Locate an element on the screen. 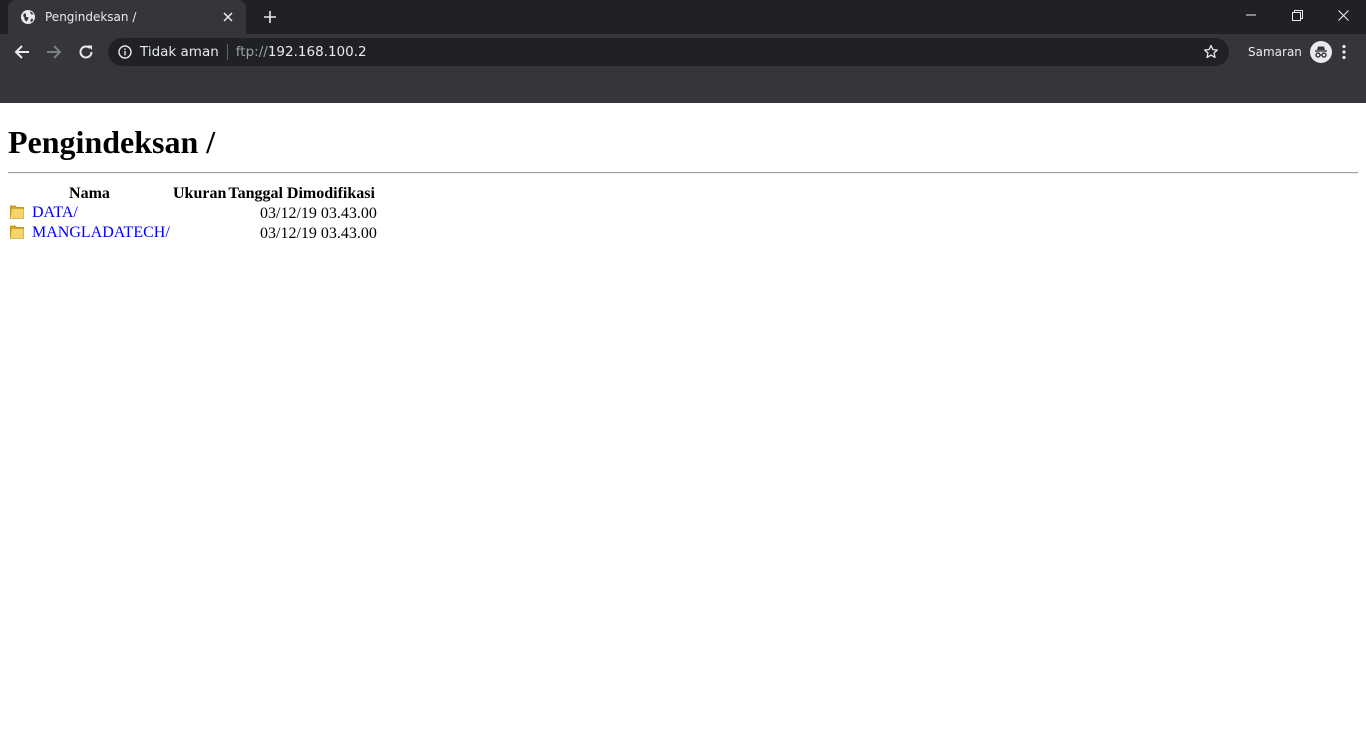 This screenshot has height=736, width=1366. directory-link-data: DATA/ is located at coordinates (55, 212).